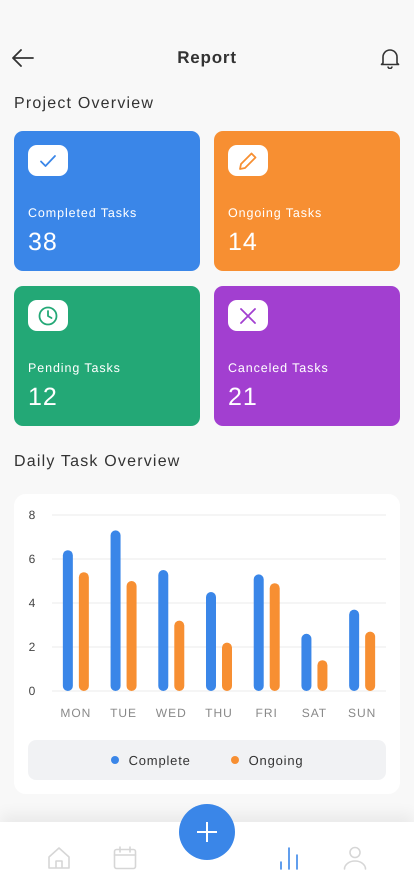  What do you see at coordinates (32, 691) in the screenshot?
I see `axis-tick-label: 0` at bounding box center [32, 691].